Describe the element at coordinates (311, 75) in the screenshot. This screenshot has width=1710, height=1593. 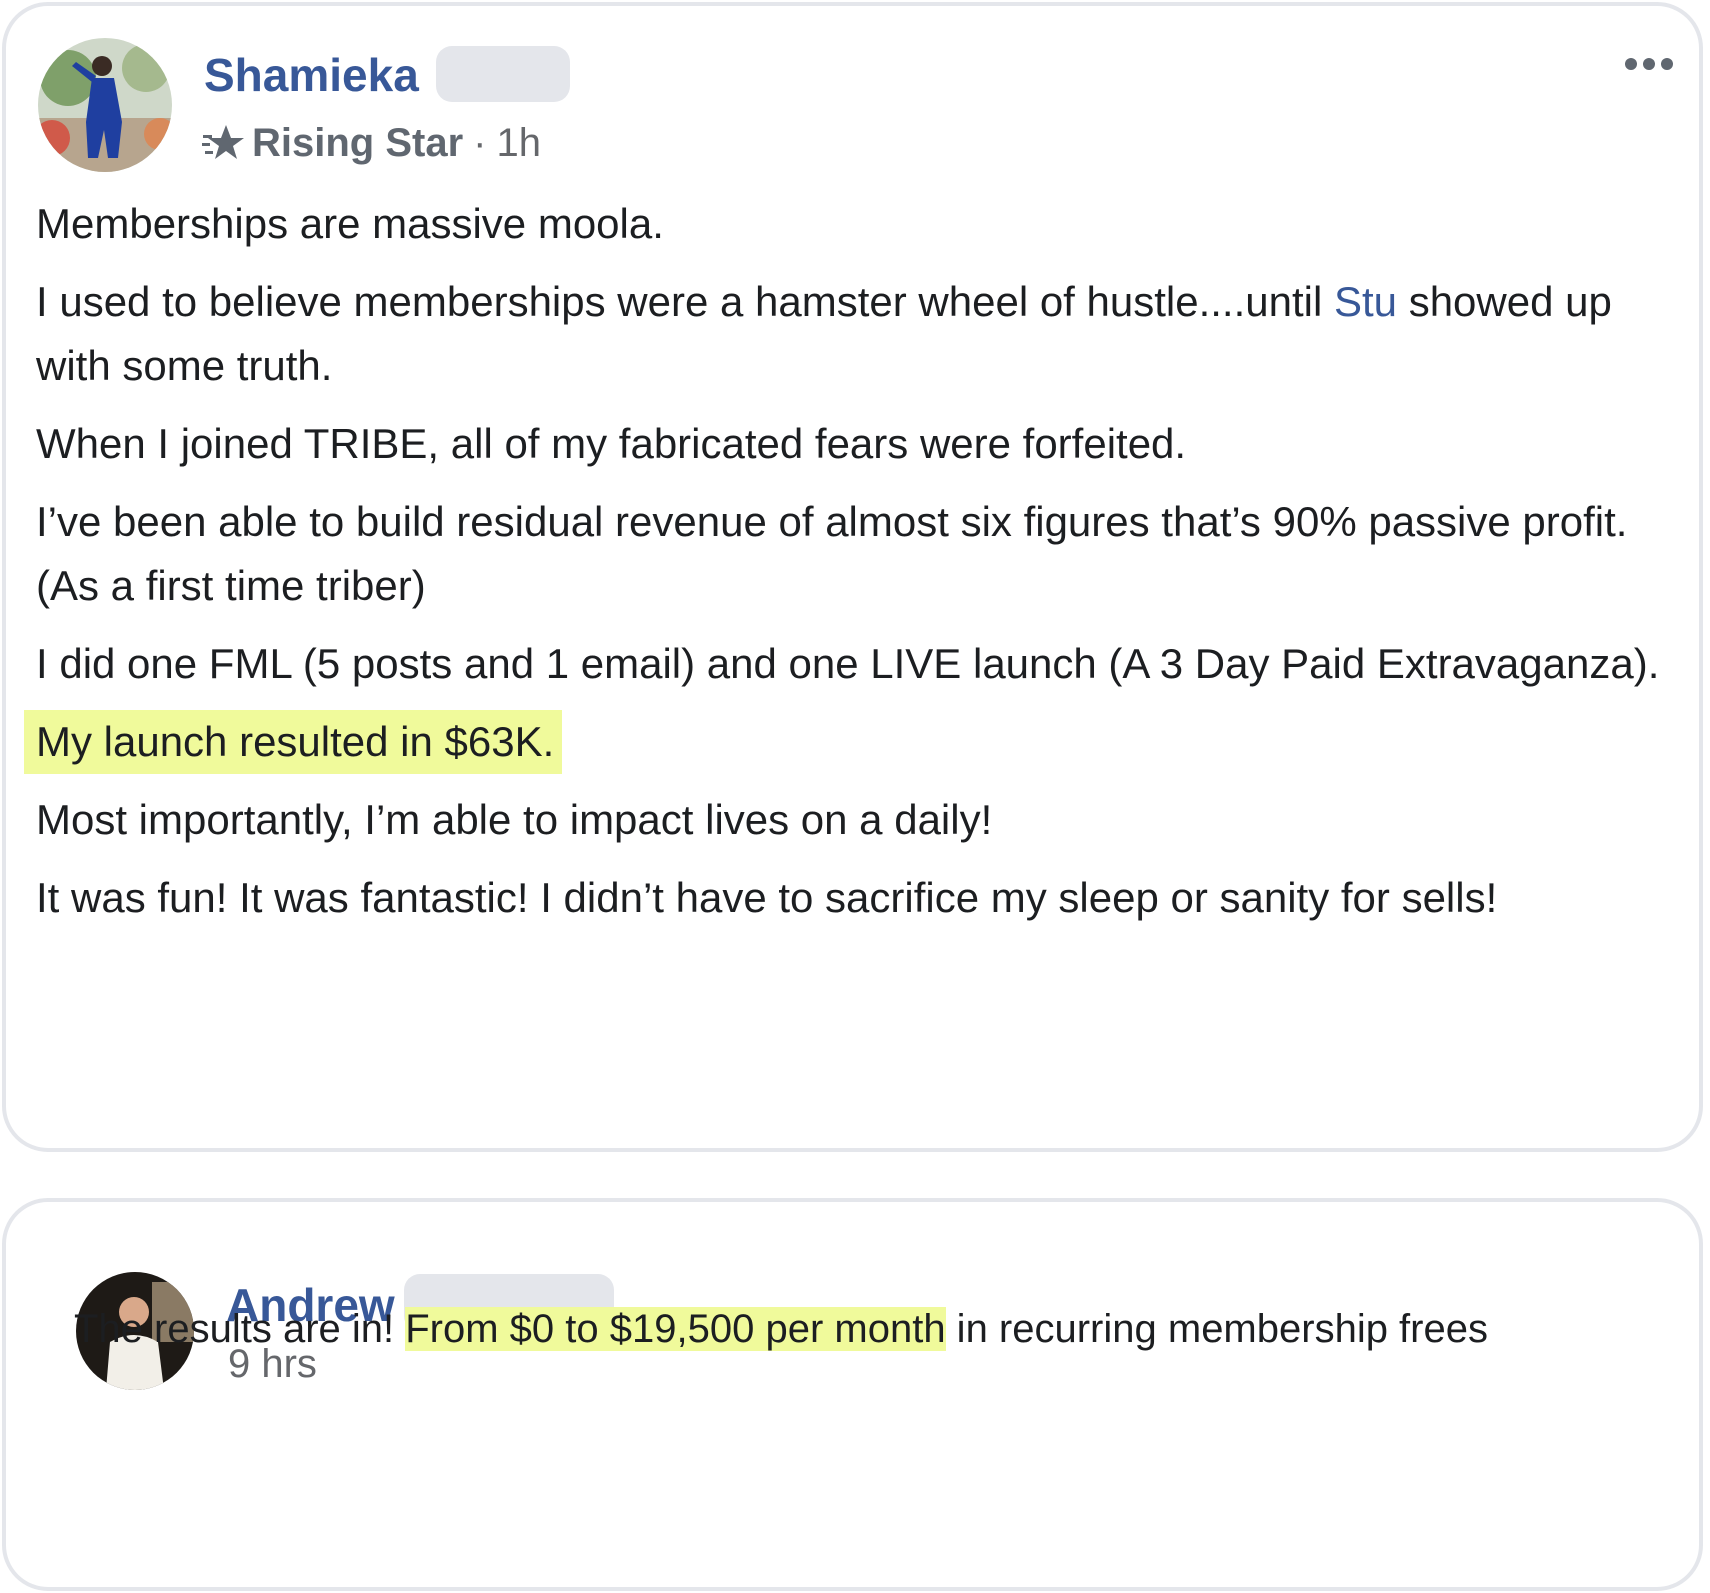
I see `author-name: Shamieka` at that location.